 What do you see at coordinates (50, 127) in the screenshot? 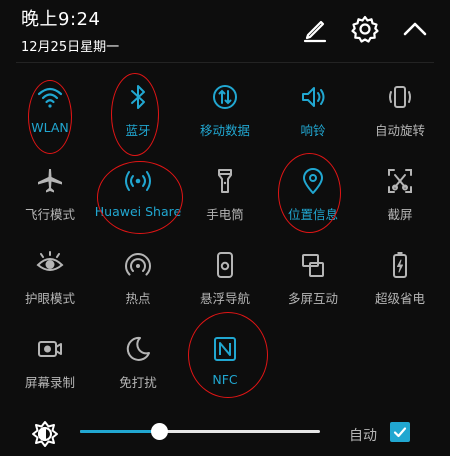
I see `tile-label: WLAN` at bounding box center [50, 127].